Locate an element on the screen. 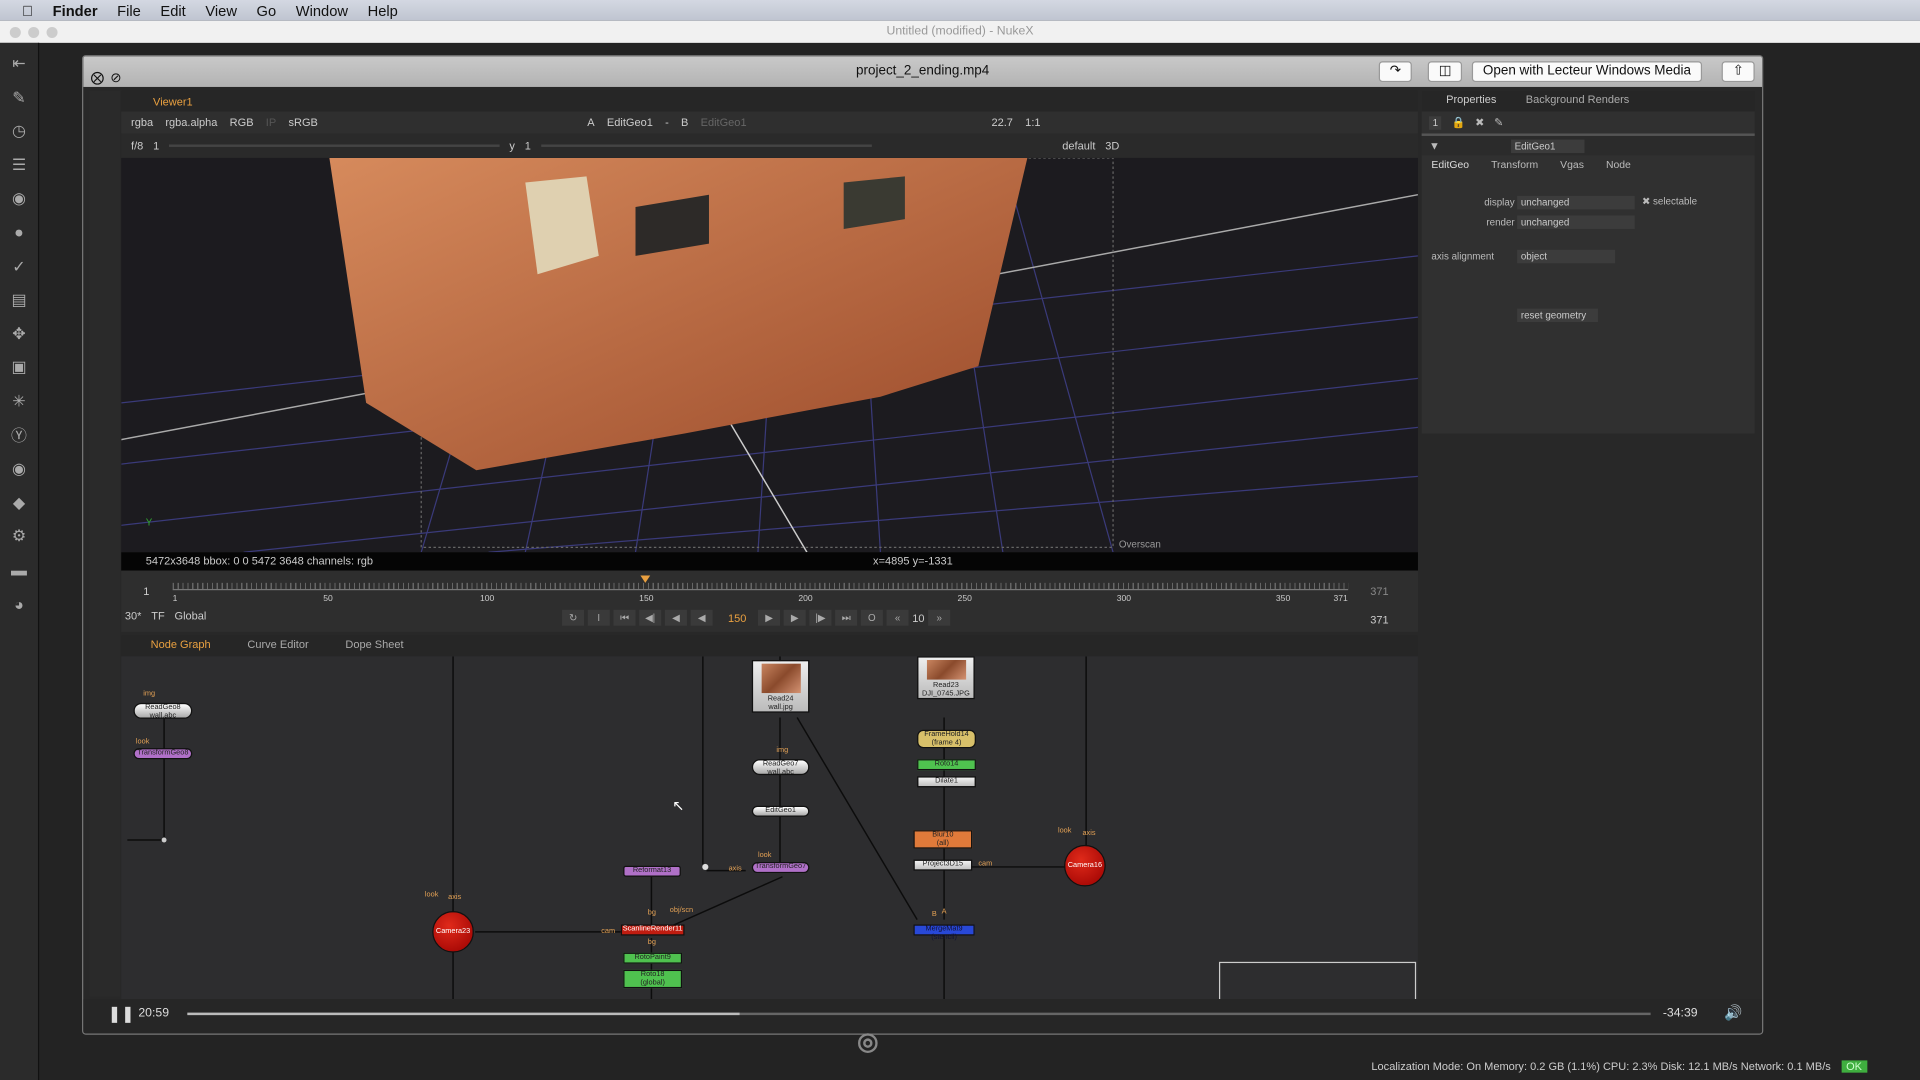  tab-properties: Properties is located at coordinates (1471, 101).